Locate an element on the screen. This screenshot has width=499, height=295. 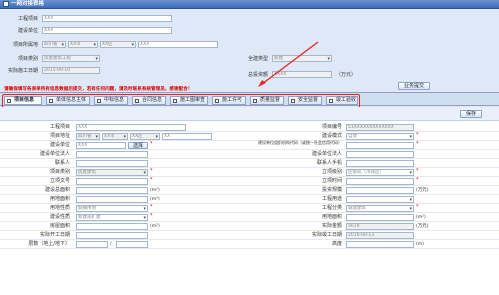
detail-toolbar: 保存 is located at coordinates (249, 114).